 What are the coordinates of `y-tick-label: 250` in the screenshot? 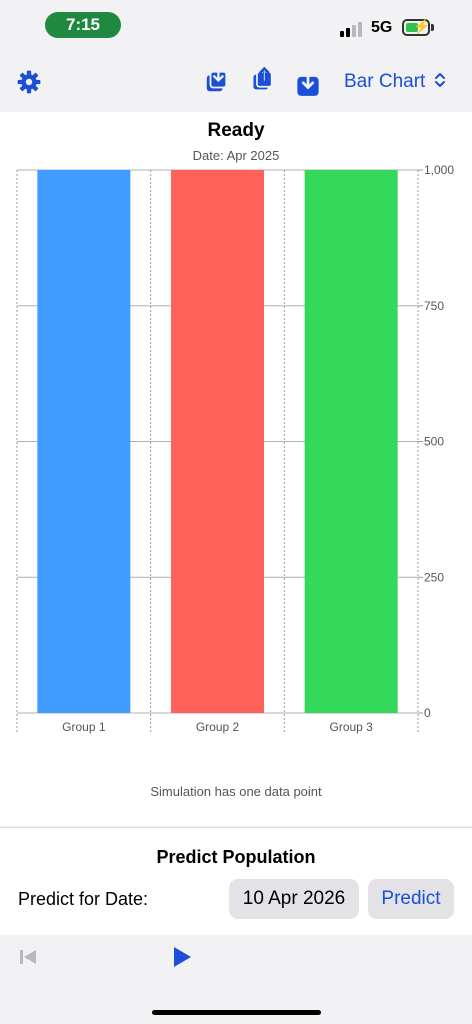 It's located at (434, 577).